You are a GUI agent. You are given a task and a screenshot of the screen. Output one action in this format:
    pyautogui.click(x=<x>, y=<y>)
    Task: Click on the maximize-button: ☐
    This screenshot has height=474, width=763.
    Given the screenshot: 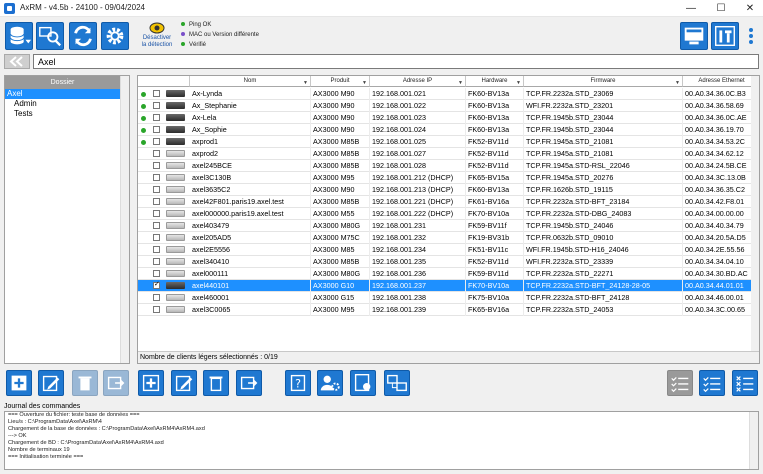 What is the action you would take?
    pyautogui.click(x=721, y=8)
    